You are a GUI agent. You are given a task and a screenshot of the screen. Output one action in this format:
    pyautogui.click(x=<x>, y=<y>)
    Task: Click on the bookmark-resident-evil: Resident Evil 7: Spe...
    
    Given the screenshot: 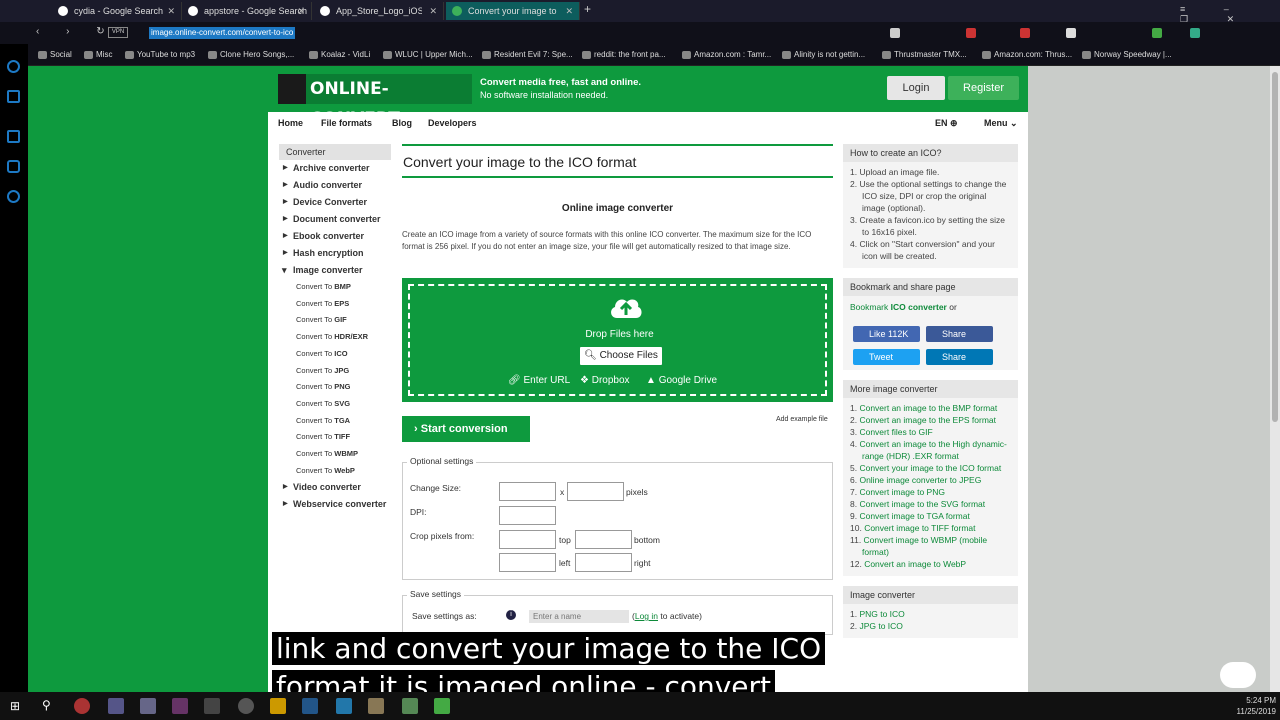 What is the action you would take?
    pyautogui.click(x=527, y=55)
    